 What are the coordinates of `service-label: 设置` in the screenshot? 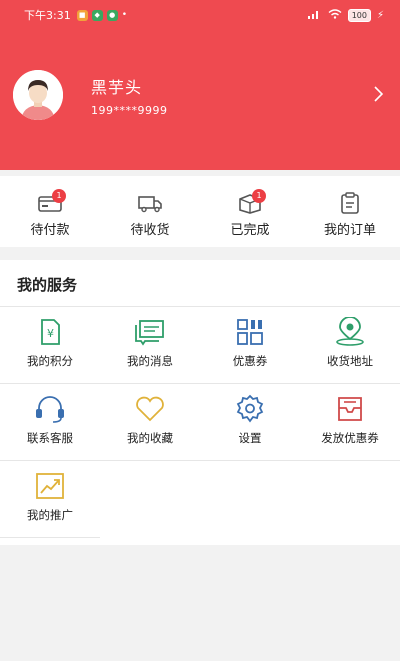 It's located at (250, 438).